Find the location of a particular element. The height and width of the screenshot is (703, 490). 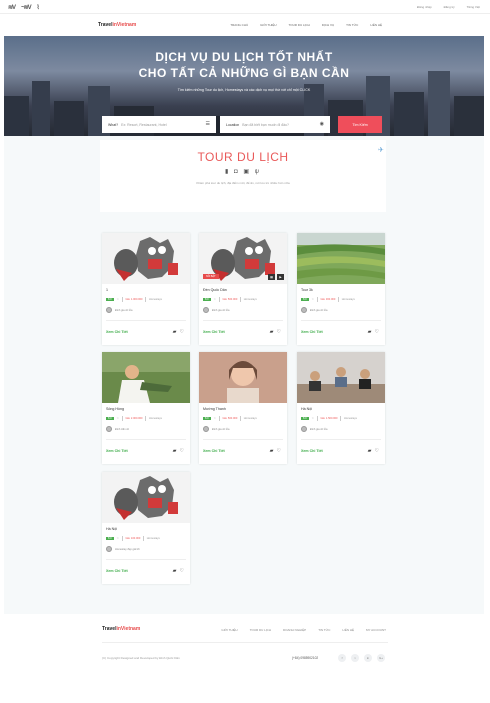

host-name: Đinh gia vũ lửa is located at coordinates (319, 429).